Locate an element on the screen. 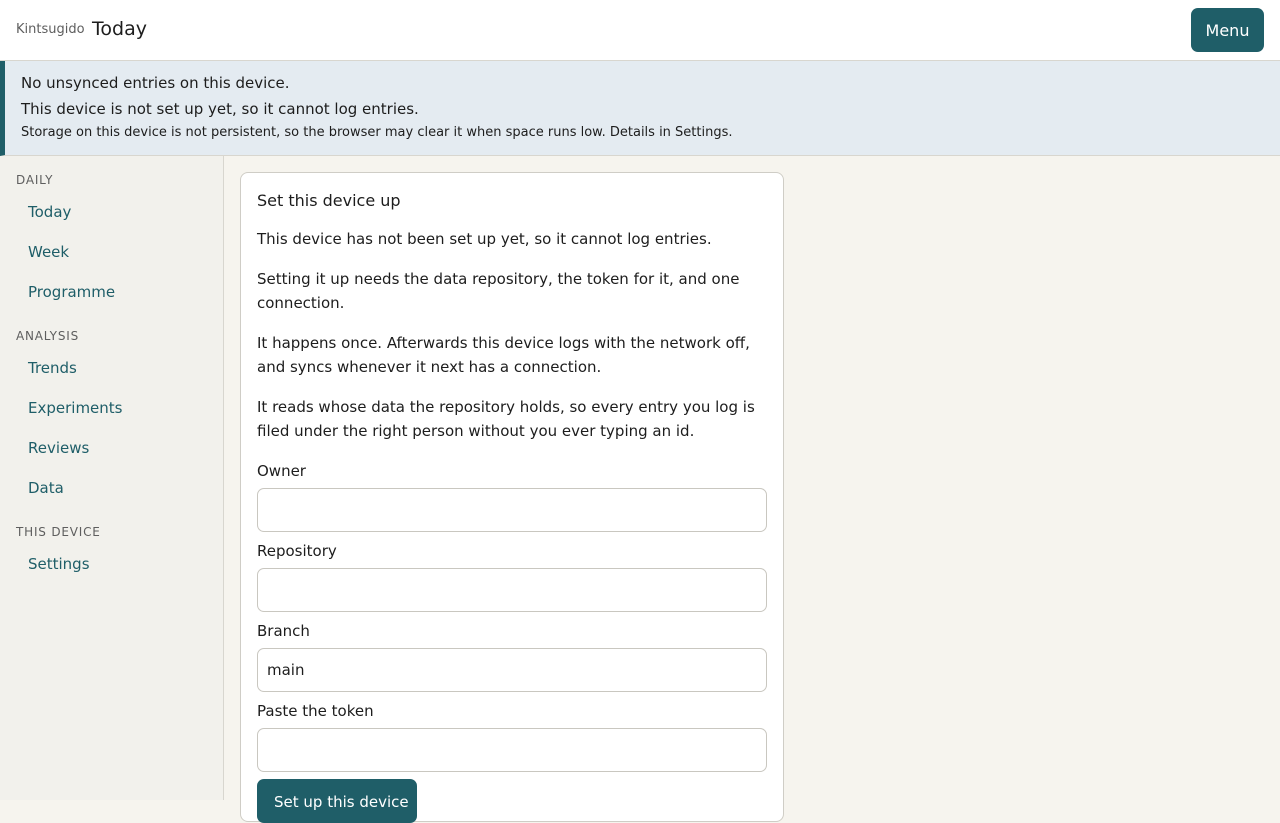 This screenshot has height=823, width=1280. token-input is located at coordinates (512, 750).